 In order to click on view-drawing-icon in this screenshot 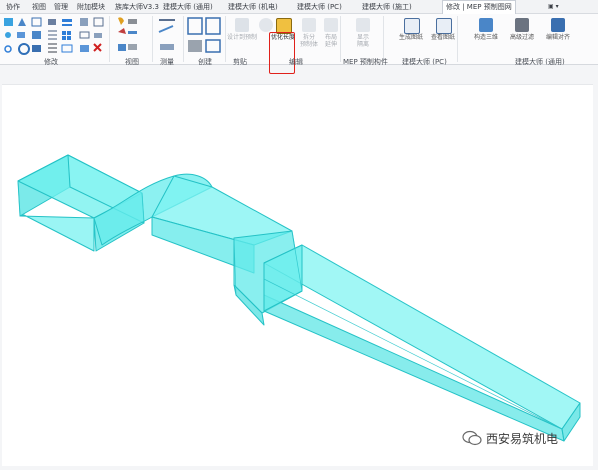, I will do `click(444, 26)`.